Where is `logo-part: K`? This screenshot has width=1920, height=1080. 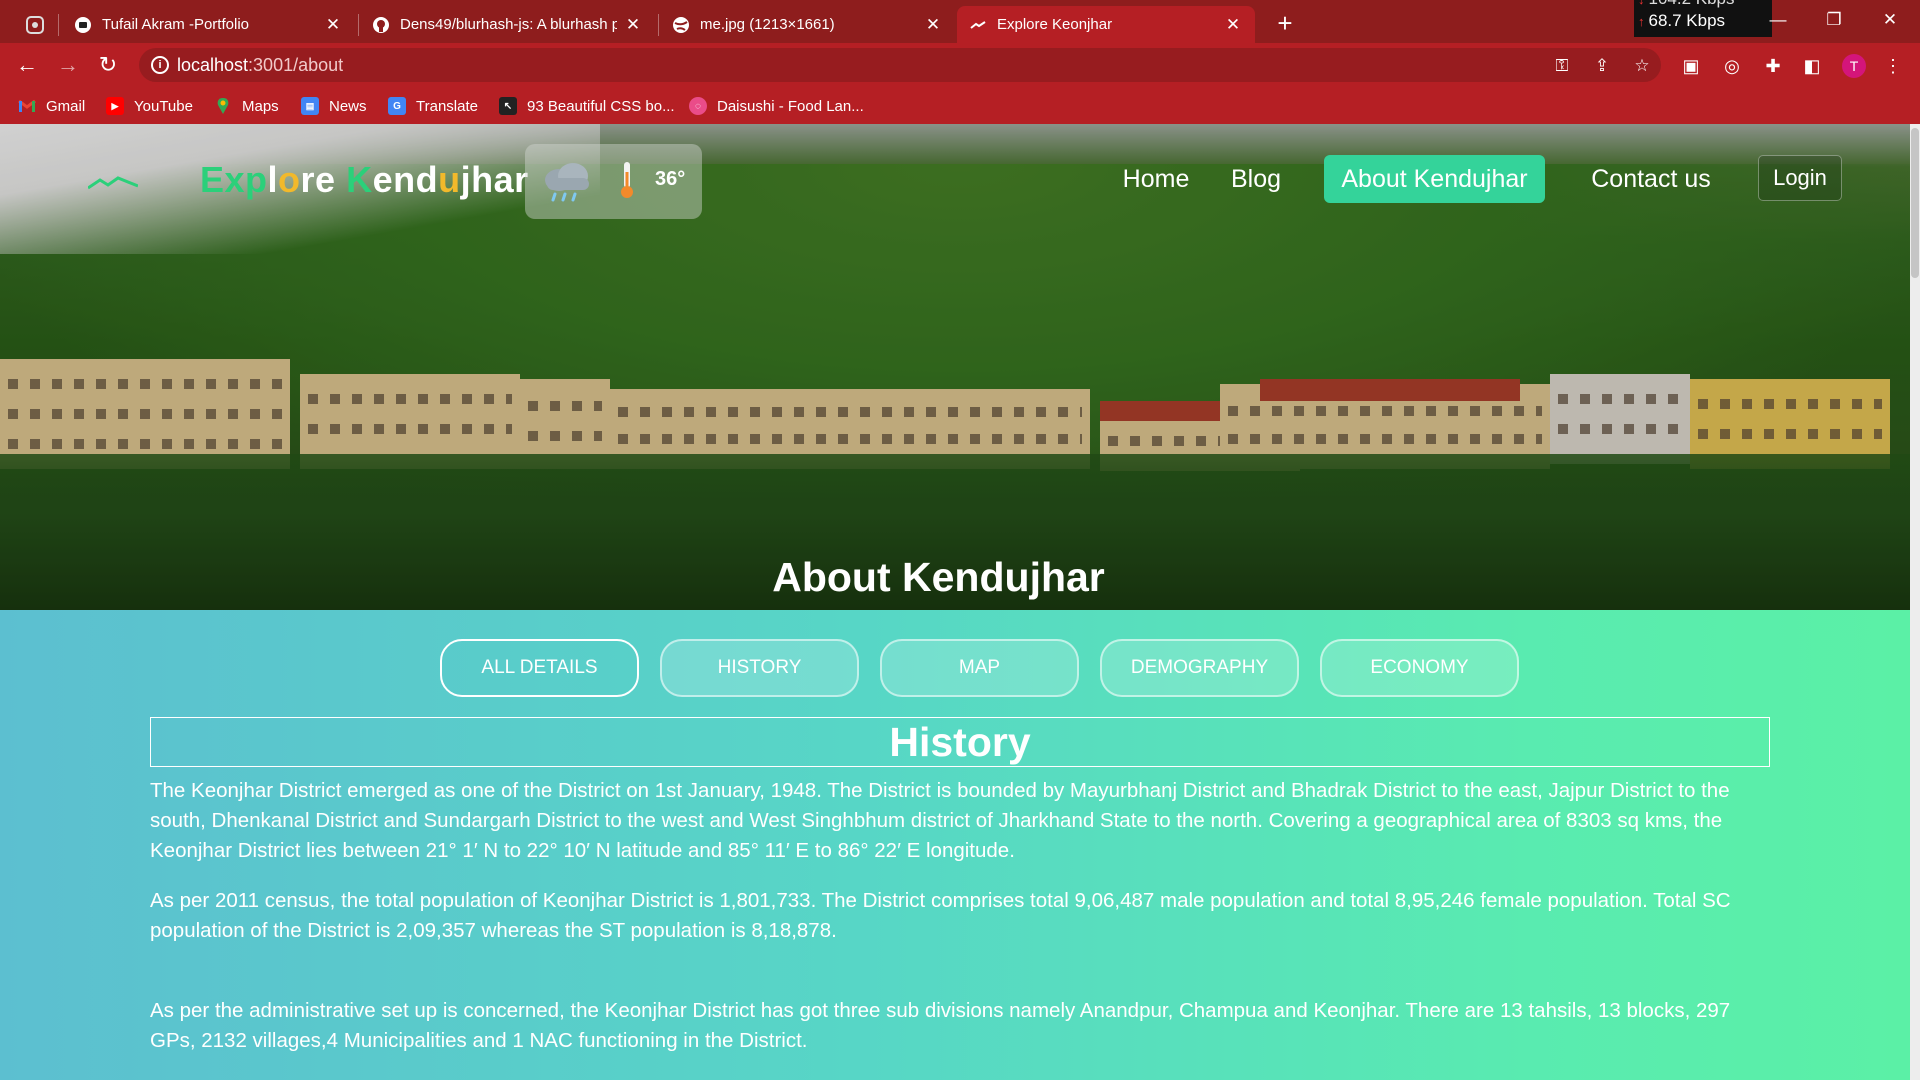
logo-part: K is located at coordinates (359, 179).